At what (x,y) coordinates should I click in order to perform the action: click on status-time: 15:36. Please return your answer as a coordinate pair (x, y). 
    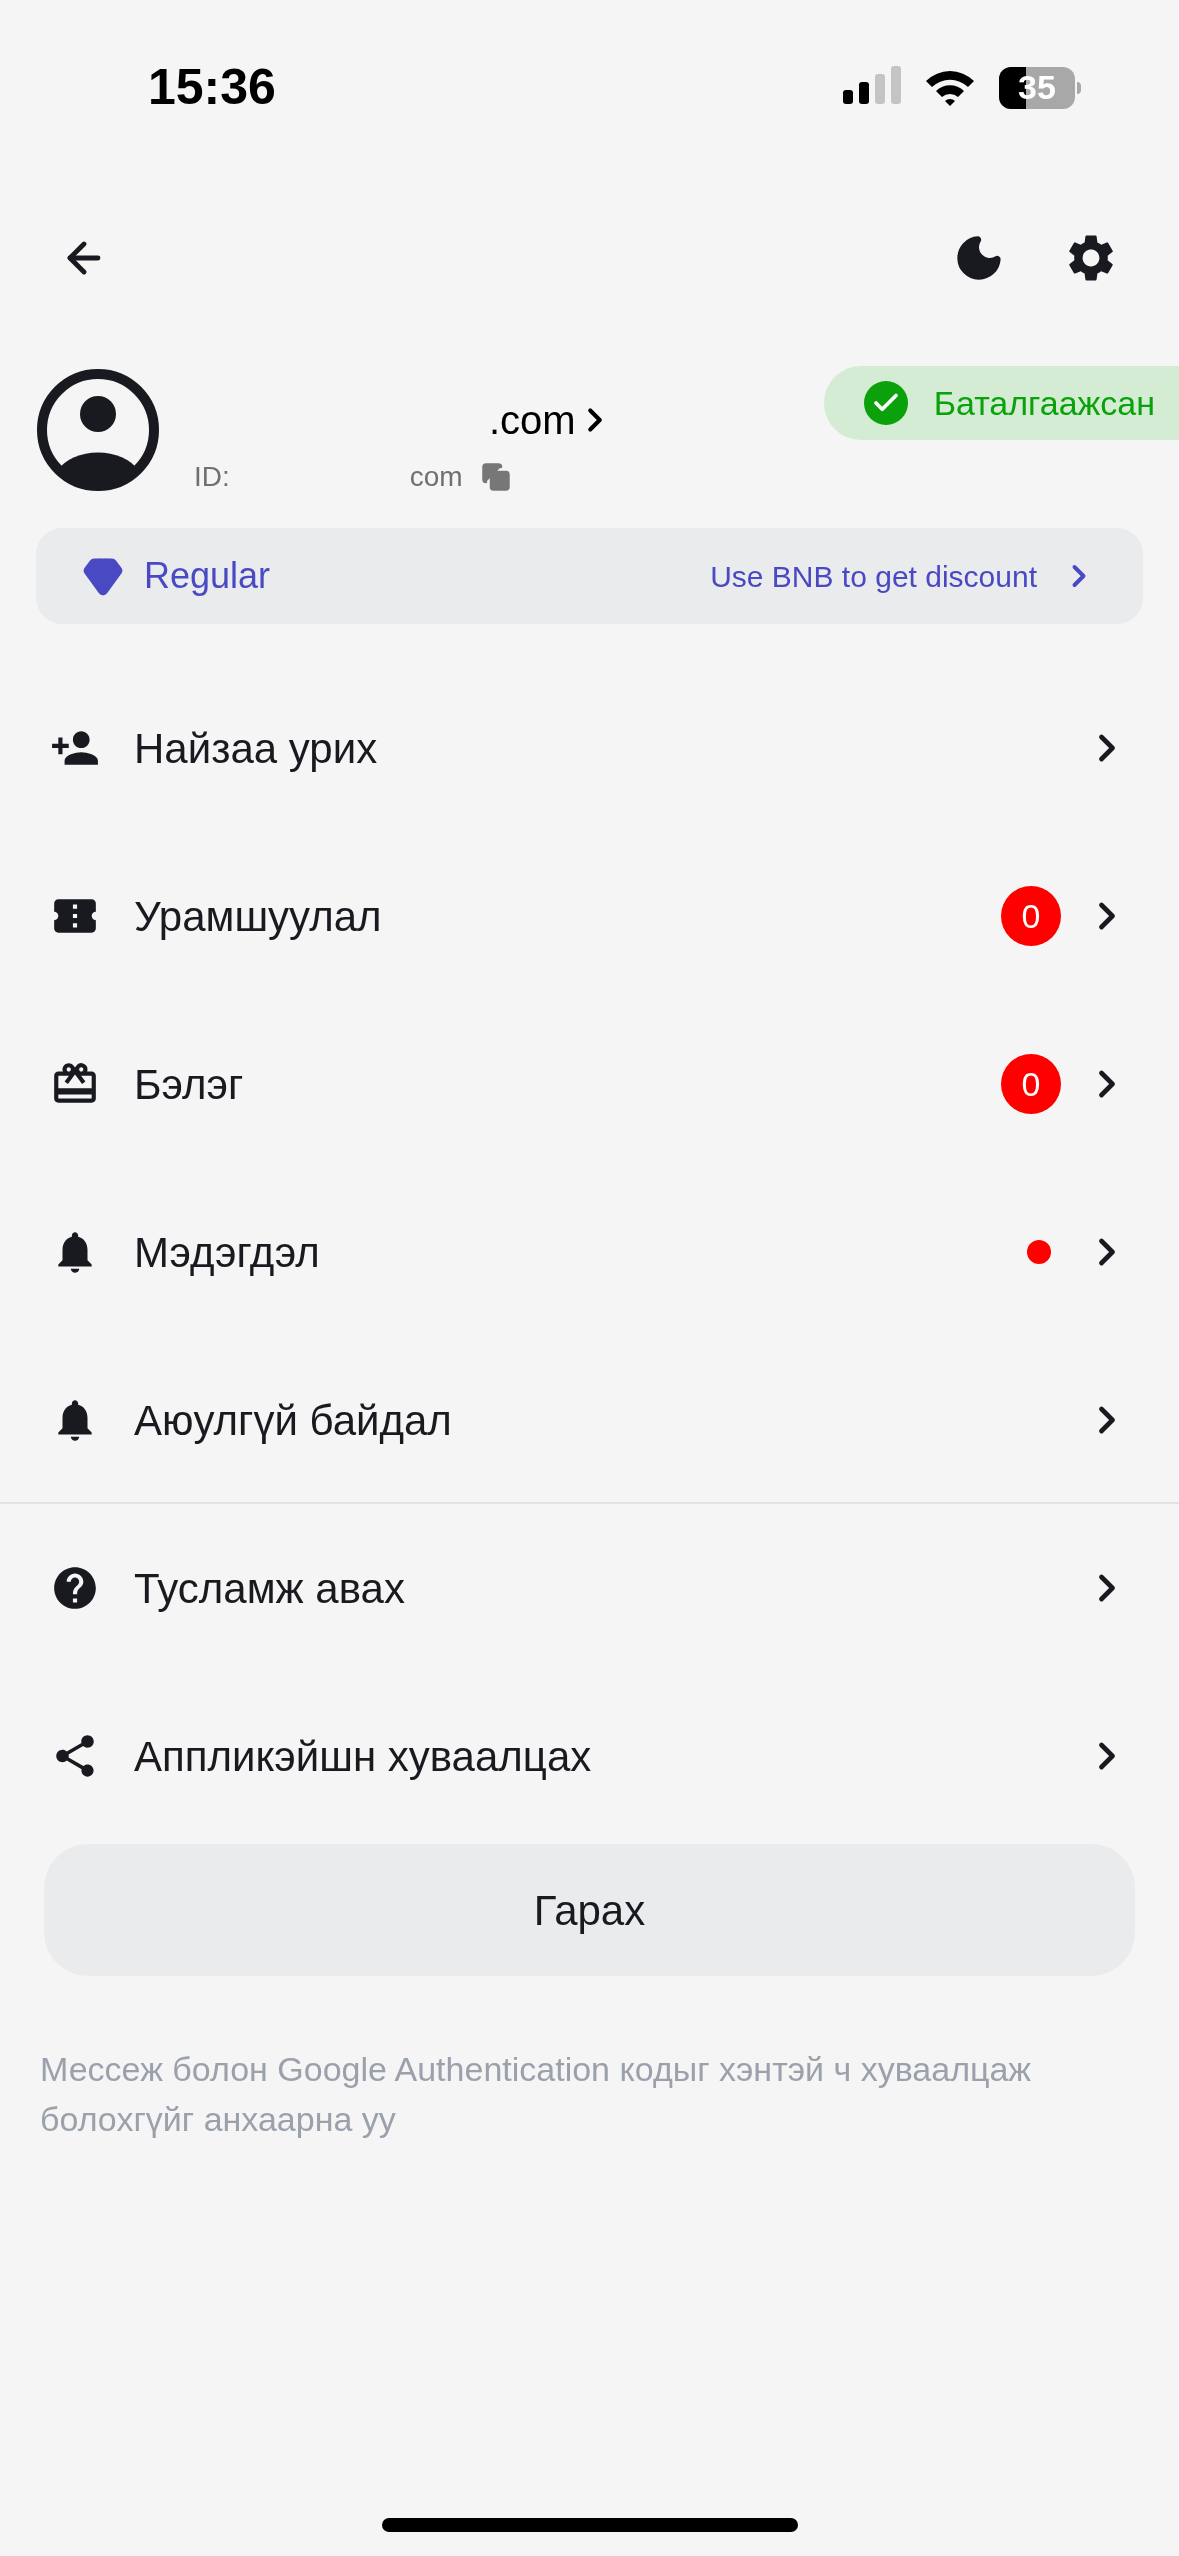
    Looking at the image, I should click on (212, 87).